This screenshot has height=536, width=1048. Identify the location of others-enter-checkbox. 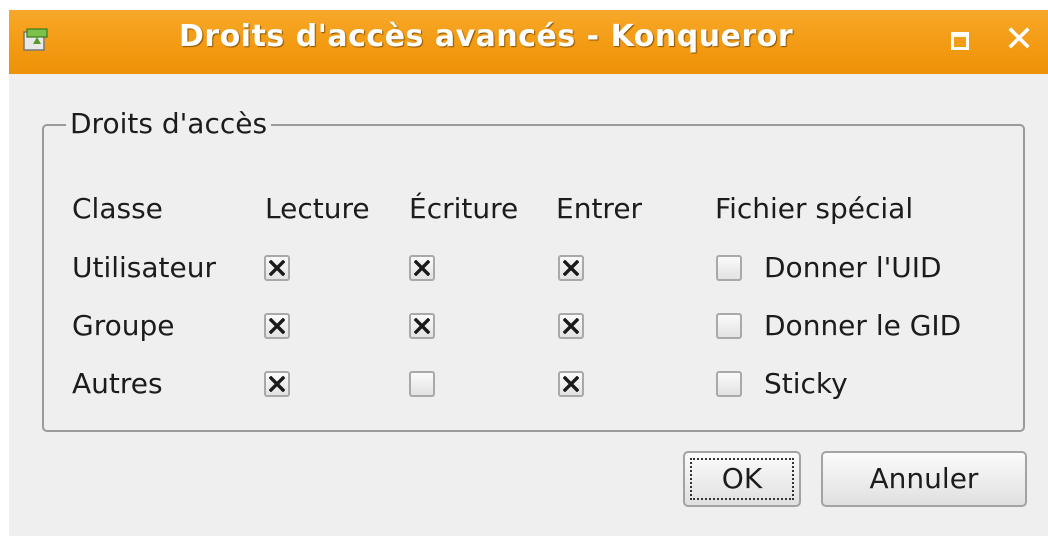
(571, 384).